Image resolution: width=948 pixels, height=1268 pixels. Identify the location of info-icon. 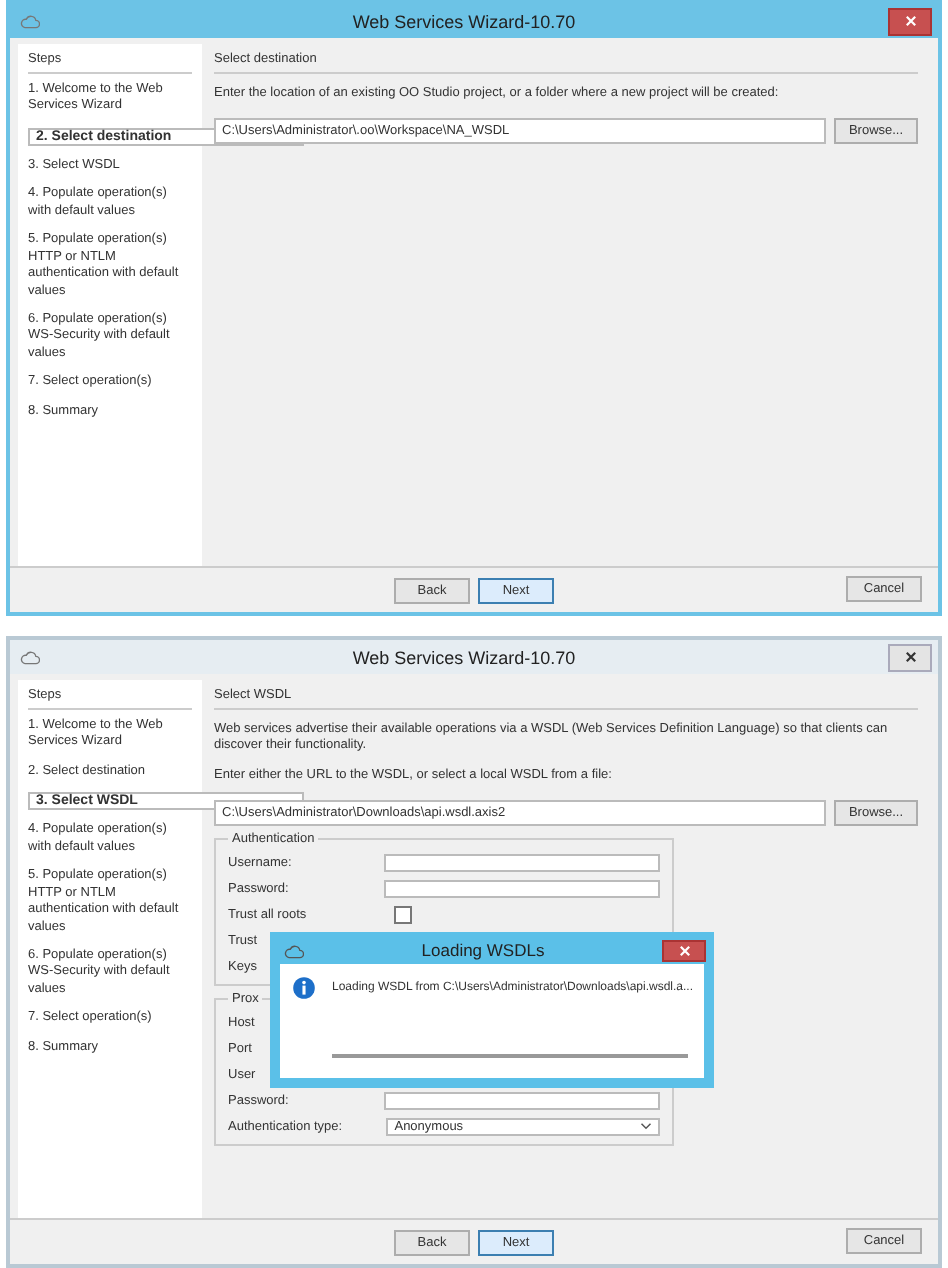
(304, 988).